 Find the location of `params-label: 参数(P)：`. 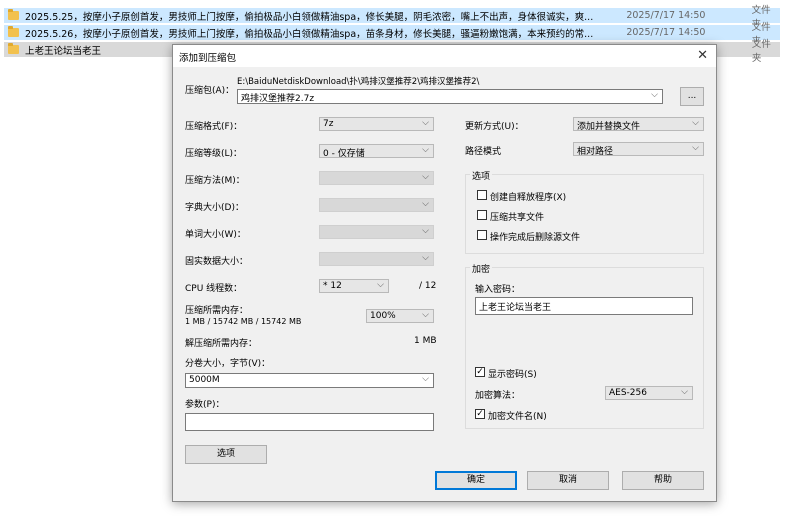

params-label: 参数(P)： is located at coordinates (205, 405).